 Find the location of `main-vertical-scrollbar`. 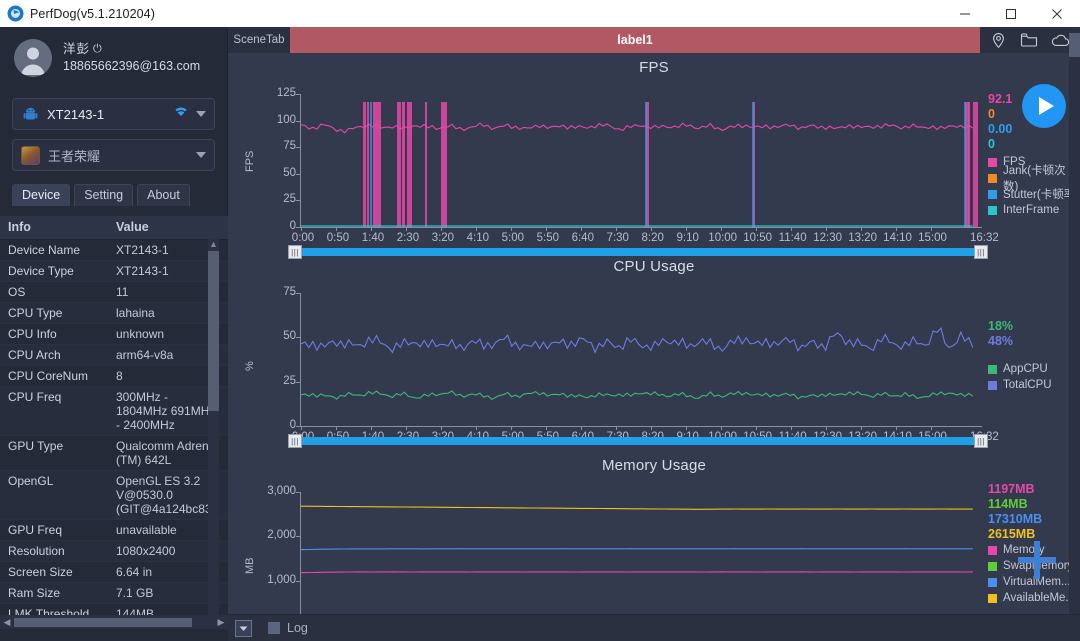

main-vertical-scrollbar is located at coordinates (1074, 320).